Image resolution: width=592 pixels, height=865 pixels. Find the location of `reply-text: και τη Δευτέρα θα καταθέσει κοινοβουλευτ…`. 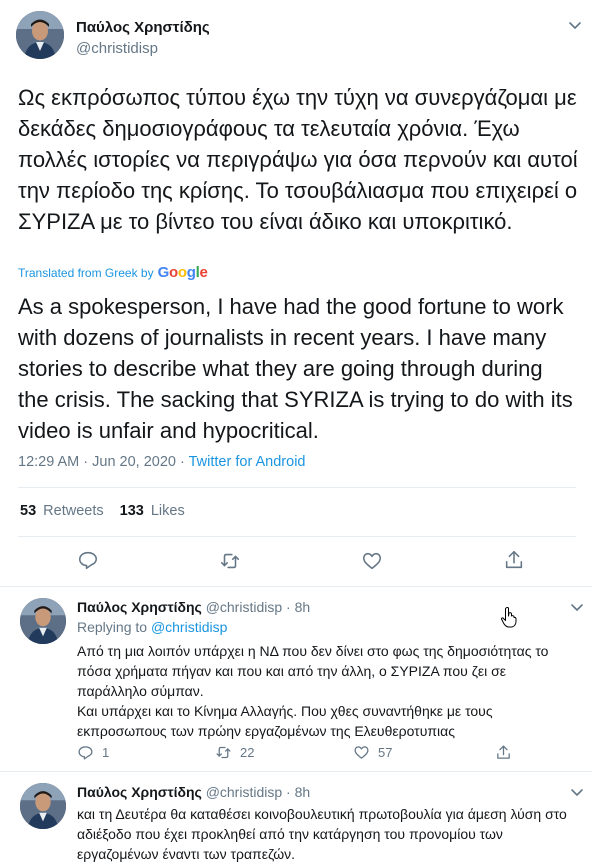

reply-text: και τη Δευτέρα θα καταθέσει κοινοβουλευτ… is located at coordinates (322, 834).